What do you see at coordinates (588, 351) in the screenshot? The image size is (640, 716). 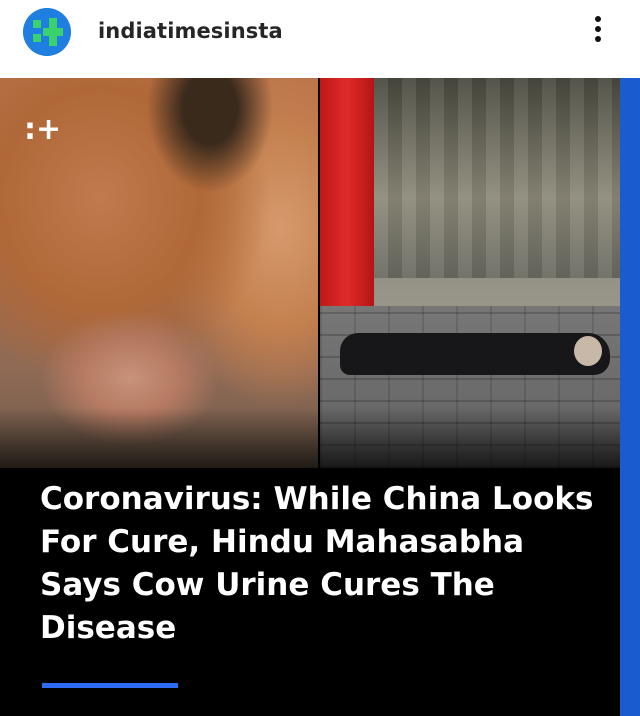 I see `person-head` at bounding box center [588, 351].